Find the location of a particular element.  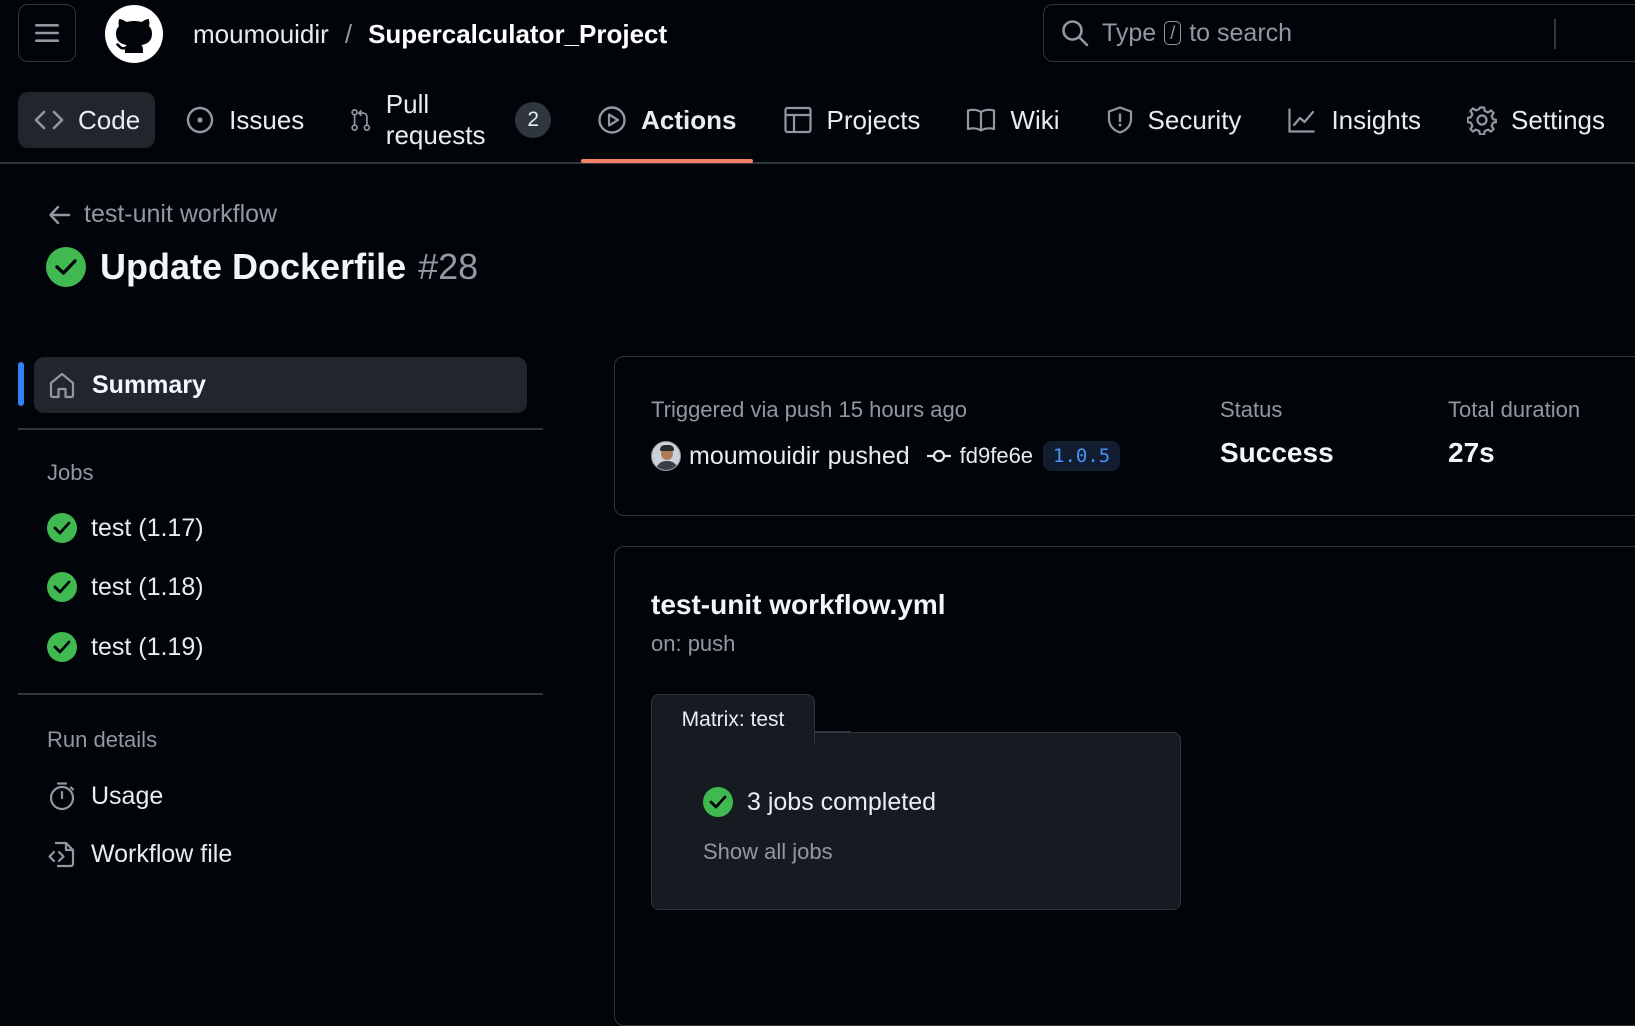

run-details-heading: Run details is located at coordinates (102, 739).